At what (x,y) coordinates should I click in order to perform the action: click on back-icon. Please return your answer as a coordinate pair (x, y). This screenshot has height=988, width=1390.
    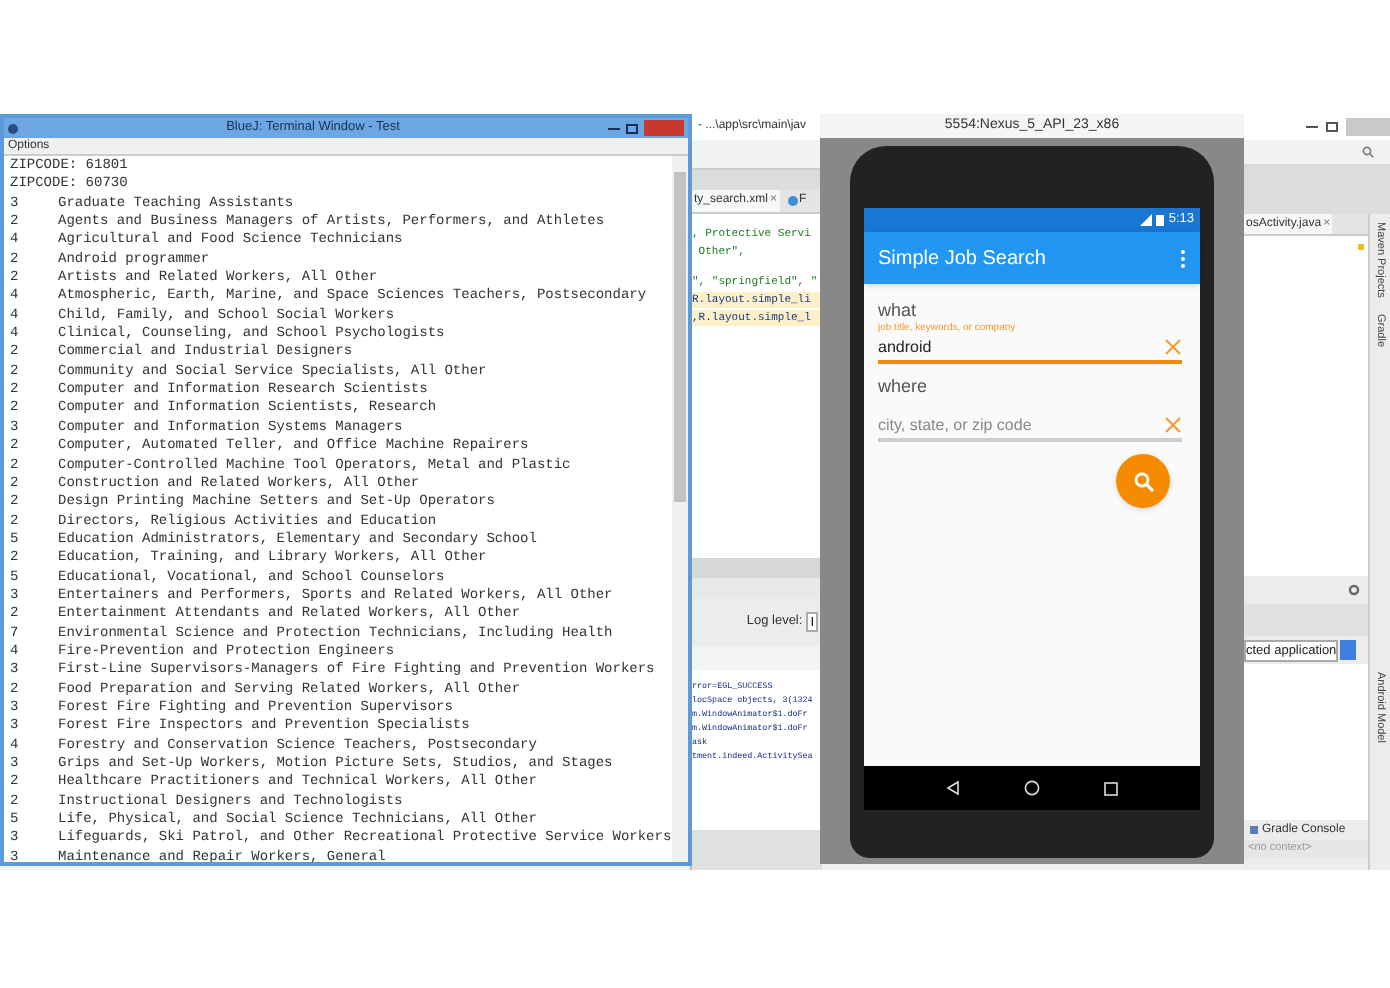
    Looking at the image, I should click on (953, 788).